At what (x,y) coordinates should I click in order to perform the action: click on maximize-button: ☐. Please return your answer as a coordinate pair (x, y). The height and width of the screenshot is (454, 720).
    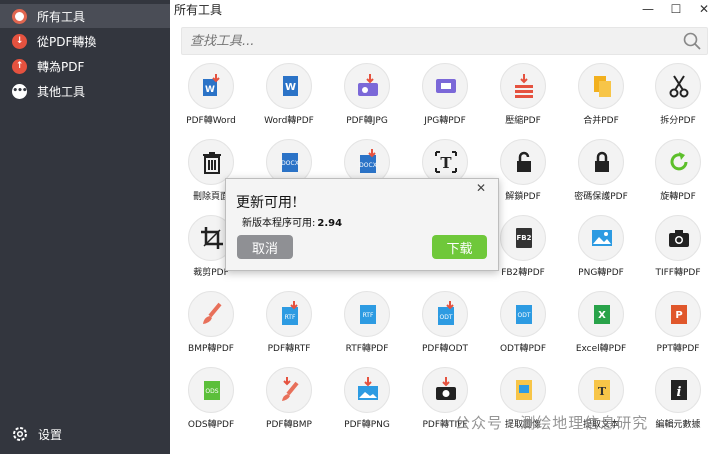
    Looking at the image, I should click on (676, 9).